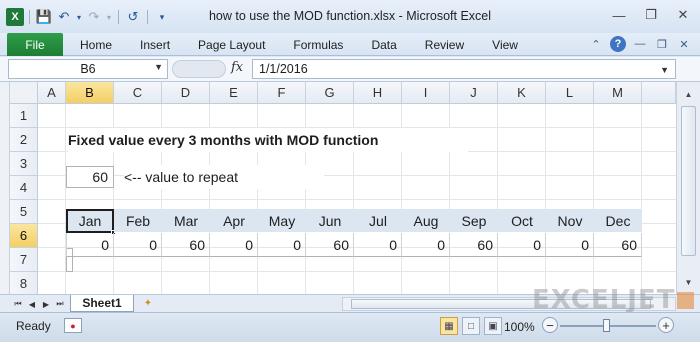 This screenshot has width=700, height=342. What do you see at coordinates (378, 93) in the screenshot?
I see `column-header-h: H` at bounding box center [378, 93].